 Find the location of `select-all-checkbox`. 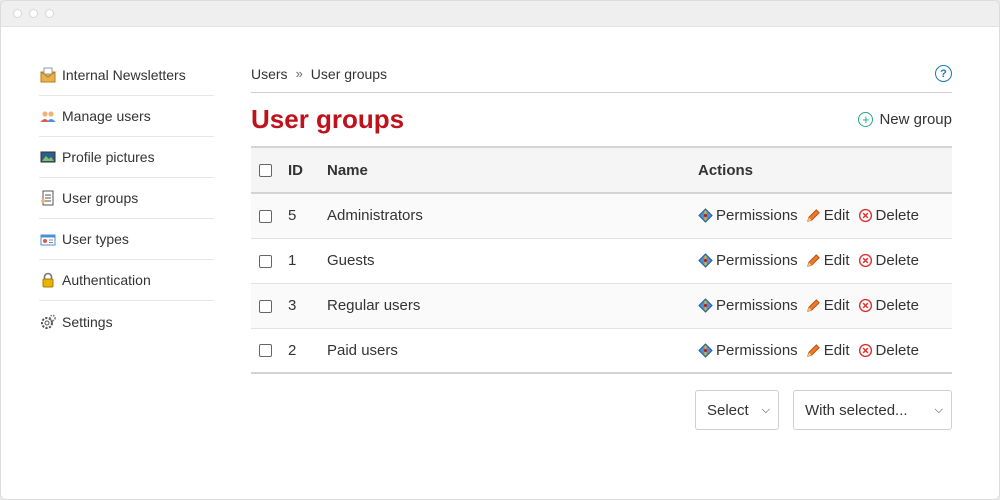

select-all-checkbox is located at coordinates (265, 171).